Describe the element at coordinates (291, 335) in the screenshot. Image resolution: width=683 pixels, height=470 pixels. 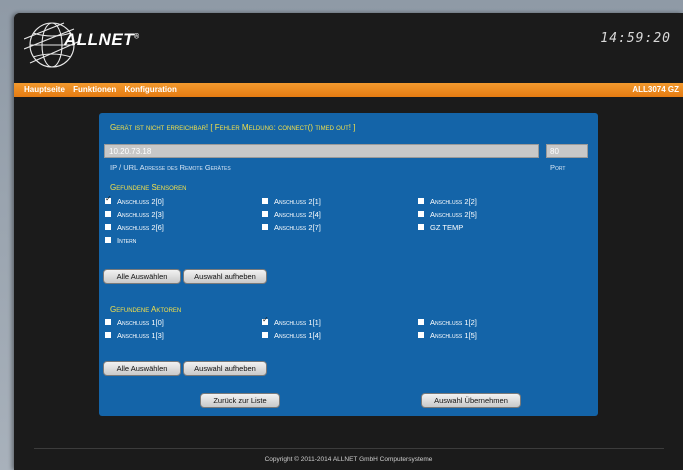
I see `actor-option: Anschluß 1[4]` at that location.